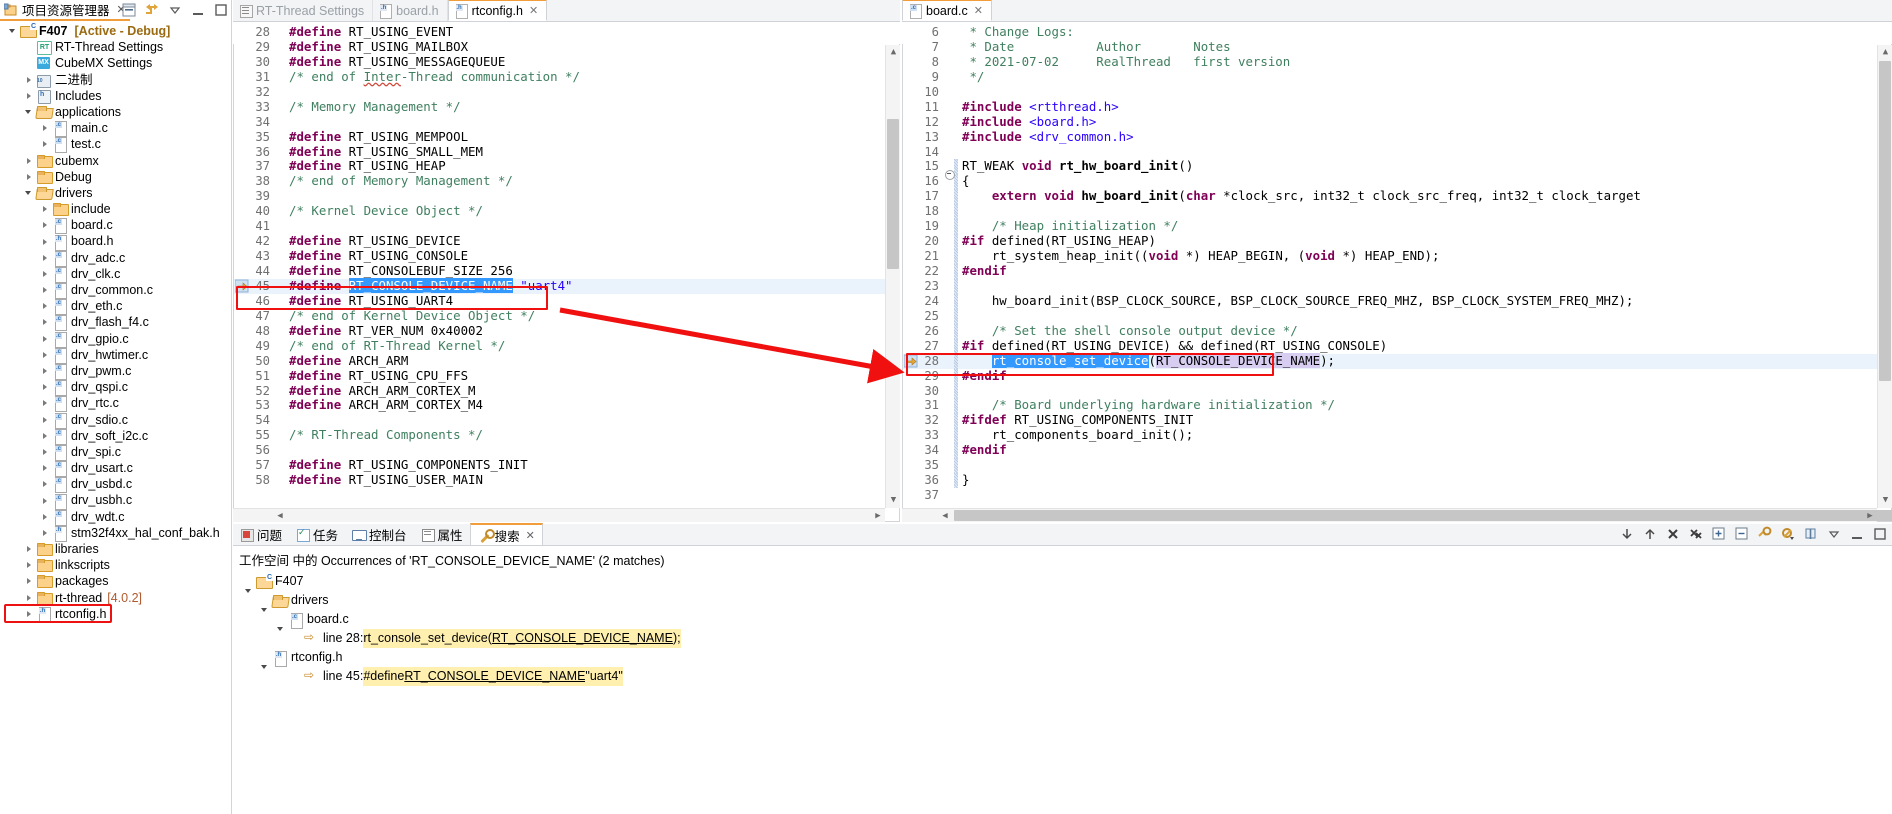 The width and height of the screenshot is (1892, 814). What do you see at coordinates (566, 166) in the screenshot?
I see `code-line: 37 #define RT_USING_HEAP` at bounding box center [566, 166].